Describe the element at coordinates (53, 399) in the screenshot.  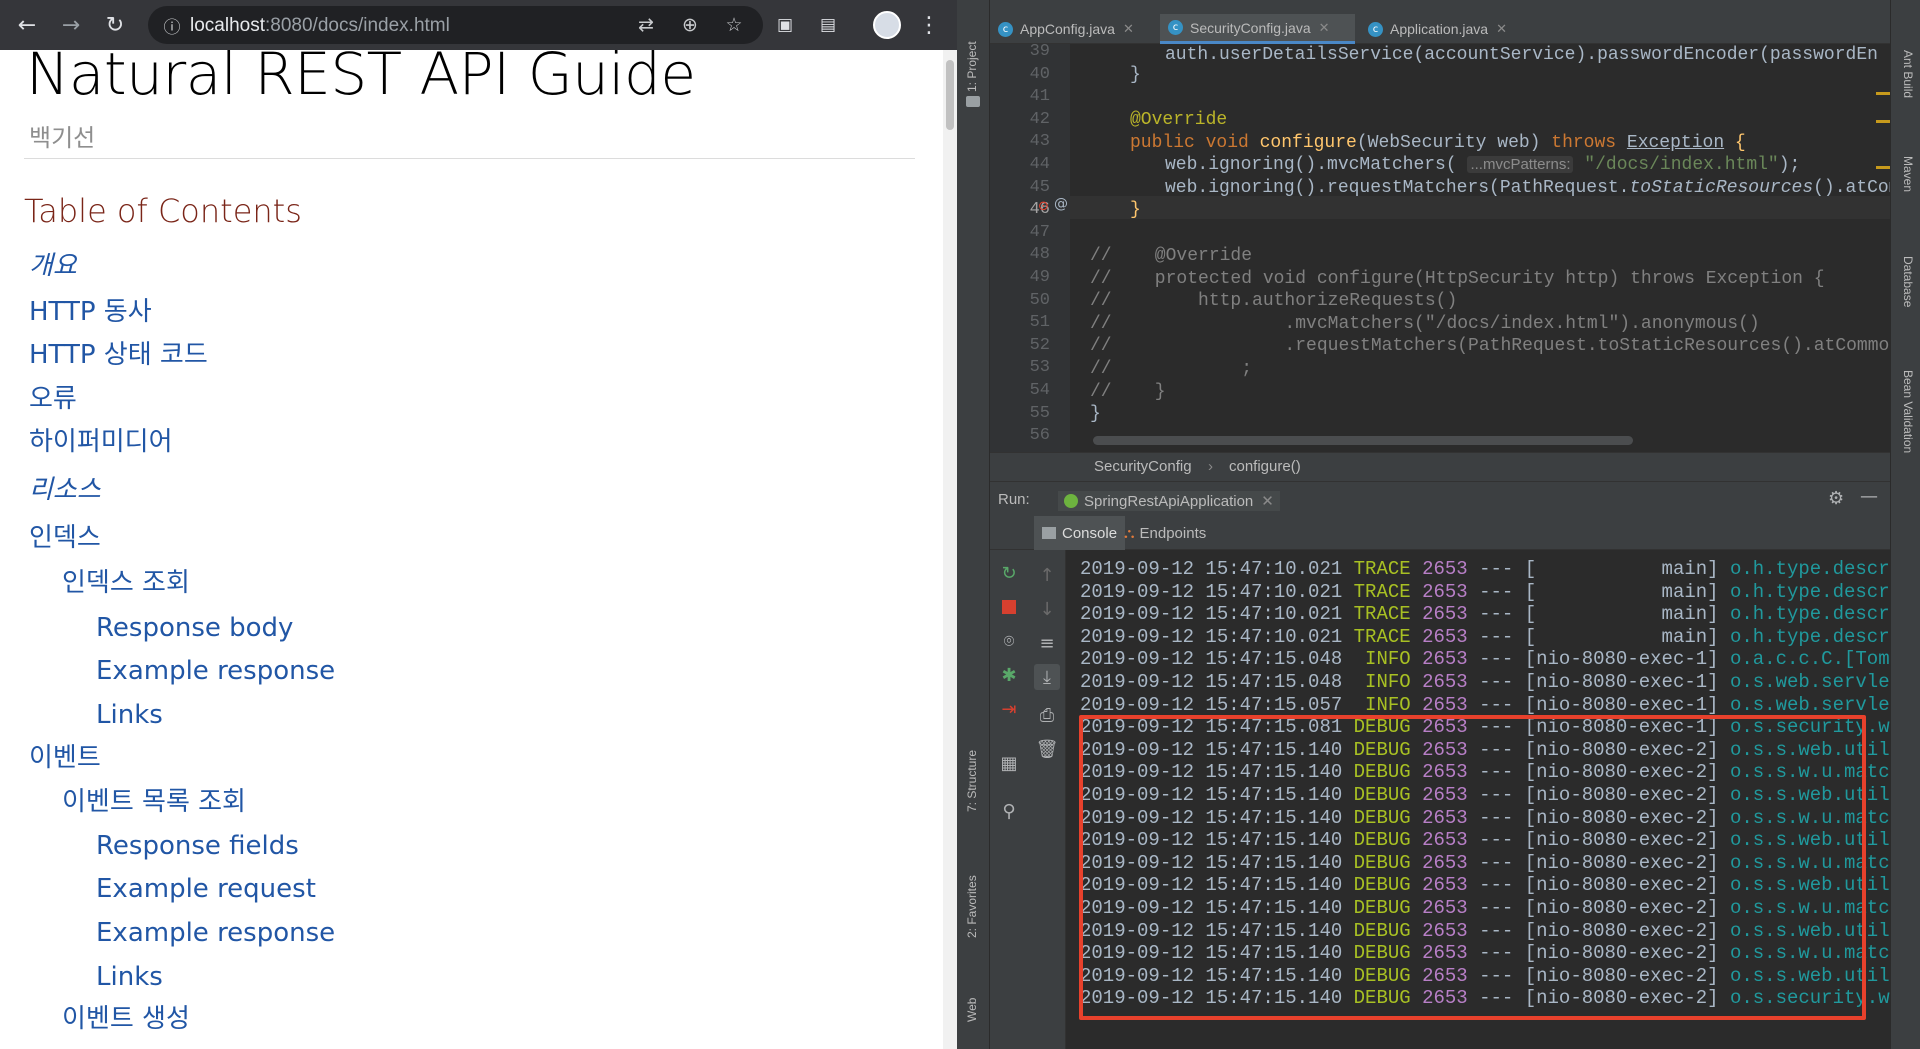
I see `toc-link: 오류` at that location.